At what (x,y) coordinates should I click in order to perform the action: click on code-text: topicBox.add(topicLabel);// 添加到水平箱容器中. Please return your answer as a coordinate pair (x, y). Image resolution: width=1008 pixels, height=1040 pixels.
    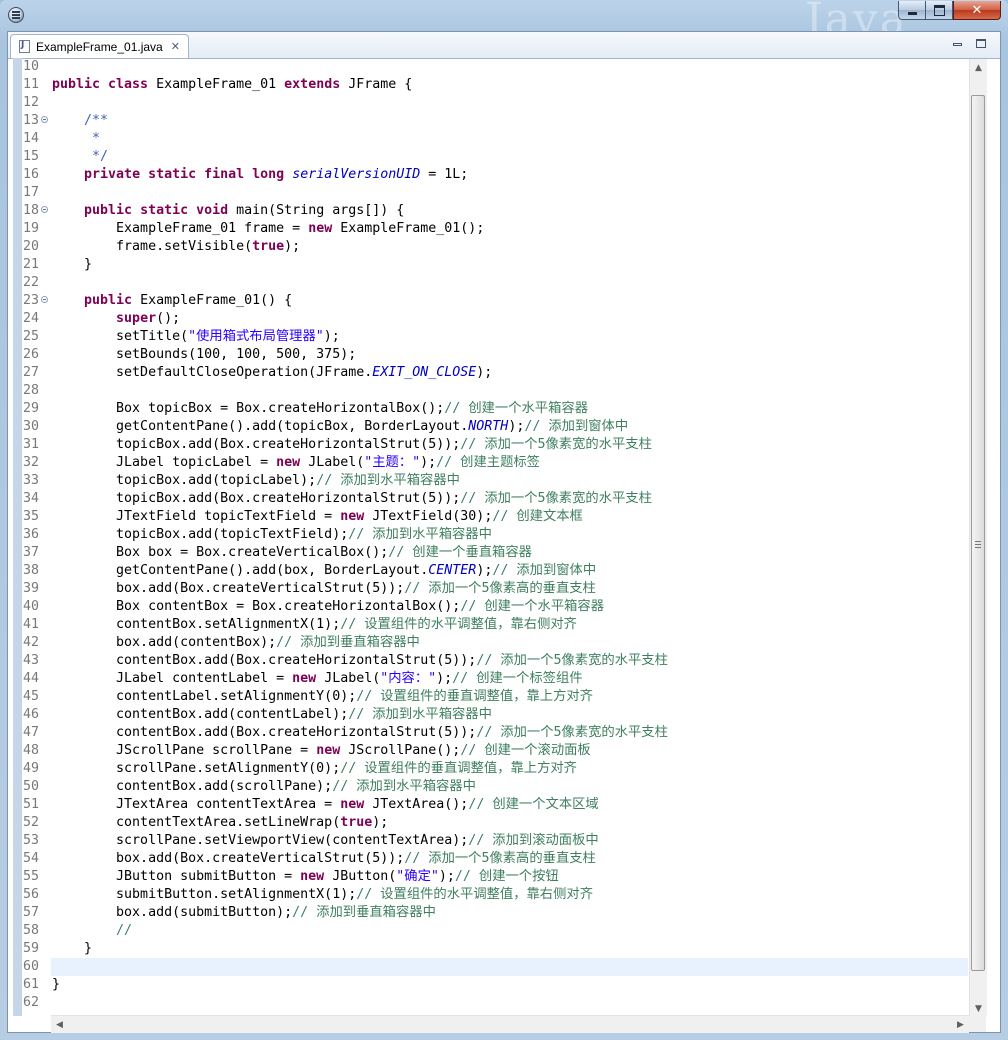
    Looking at the image, I should click on (256, 481).